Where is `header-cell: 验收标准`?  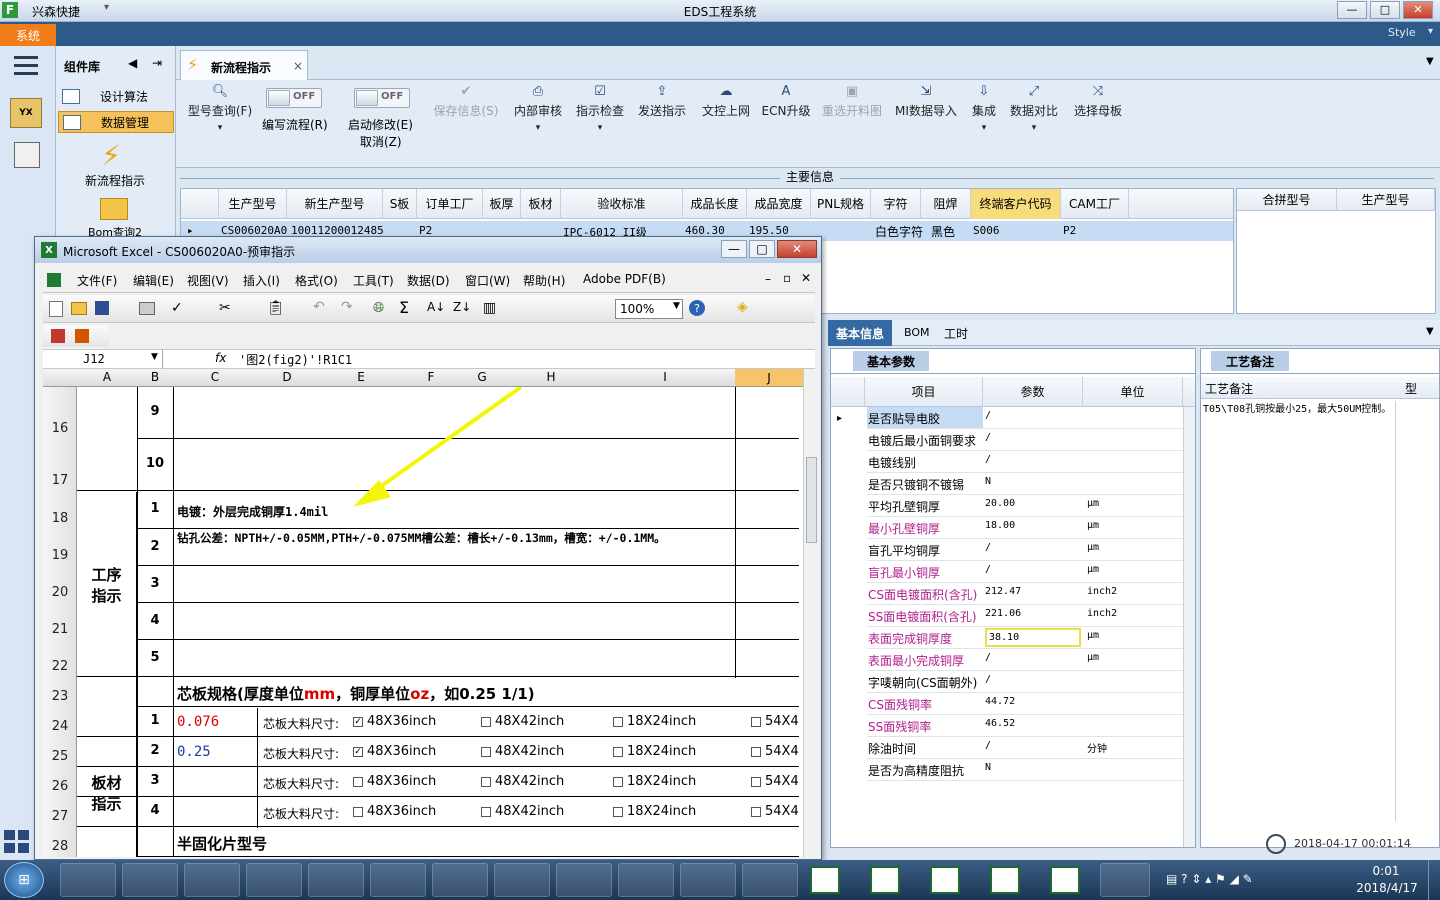 header-cell: 验收标准 is located at coordinates (622, 204).